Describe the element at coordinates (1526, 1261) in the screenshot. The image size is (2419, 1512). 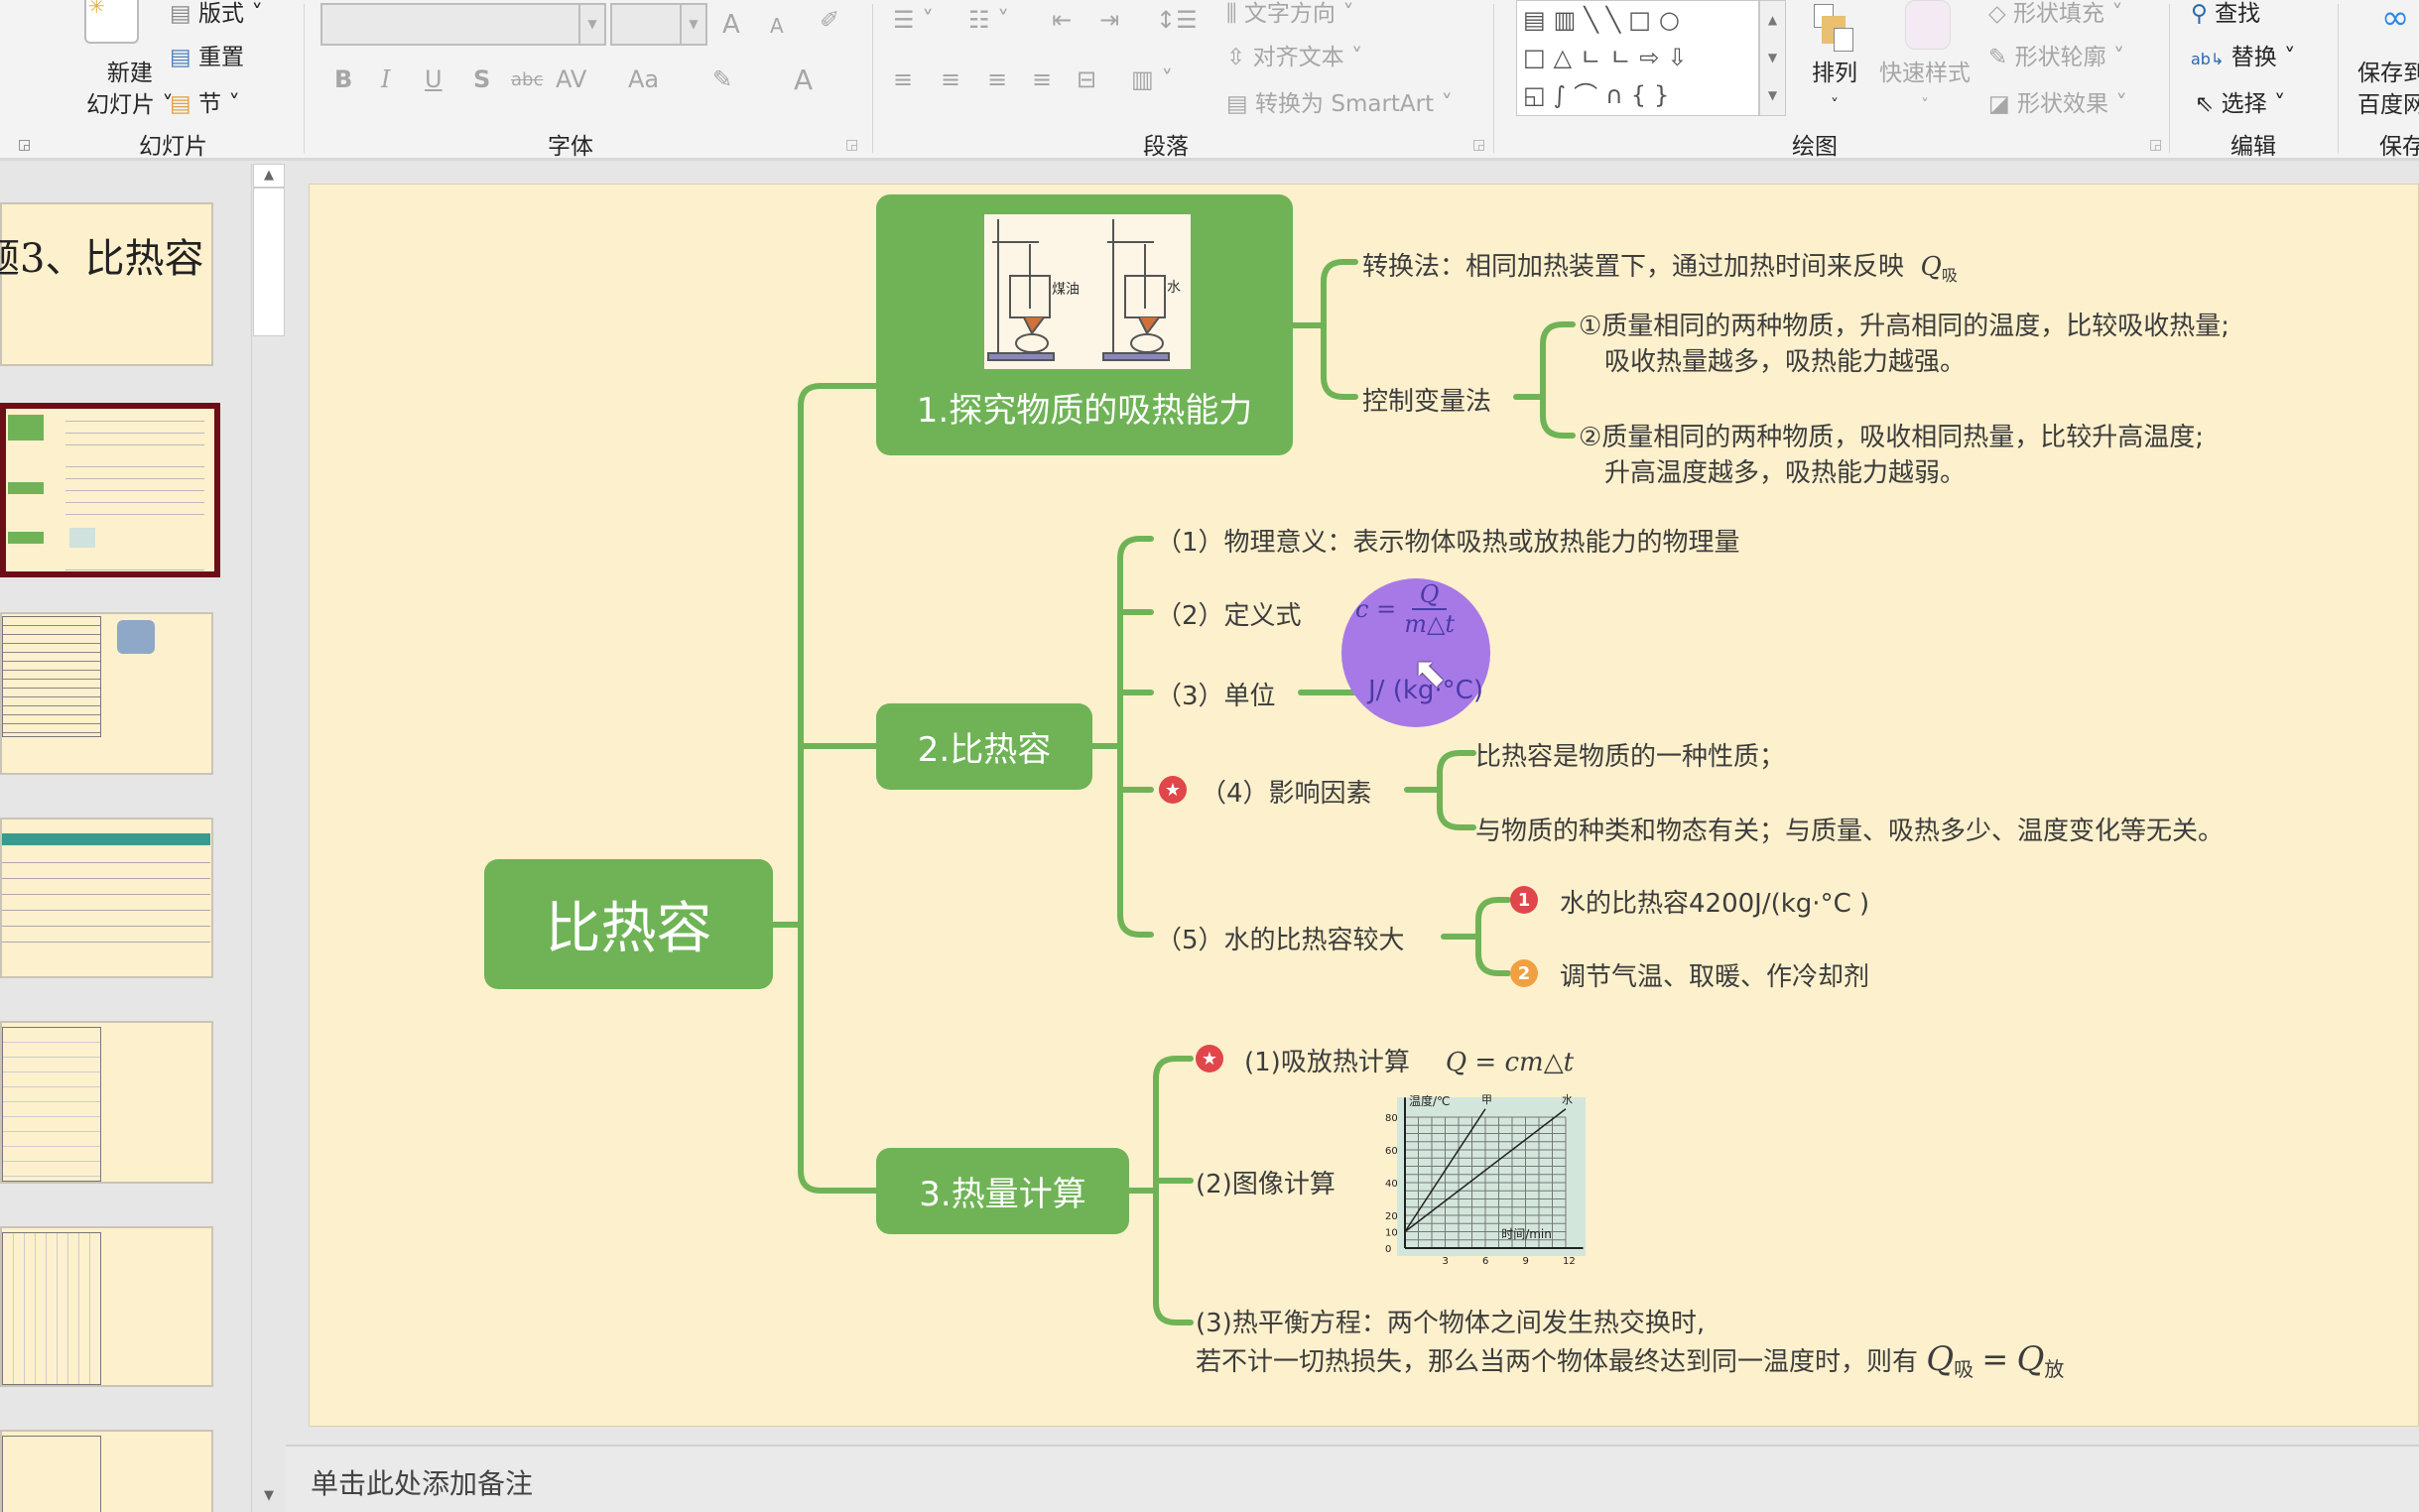
I see `x-tick-label: 9` at that location.